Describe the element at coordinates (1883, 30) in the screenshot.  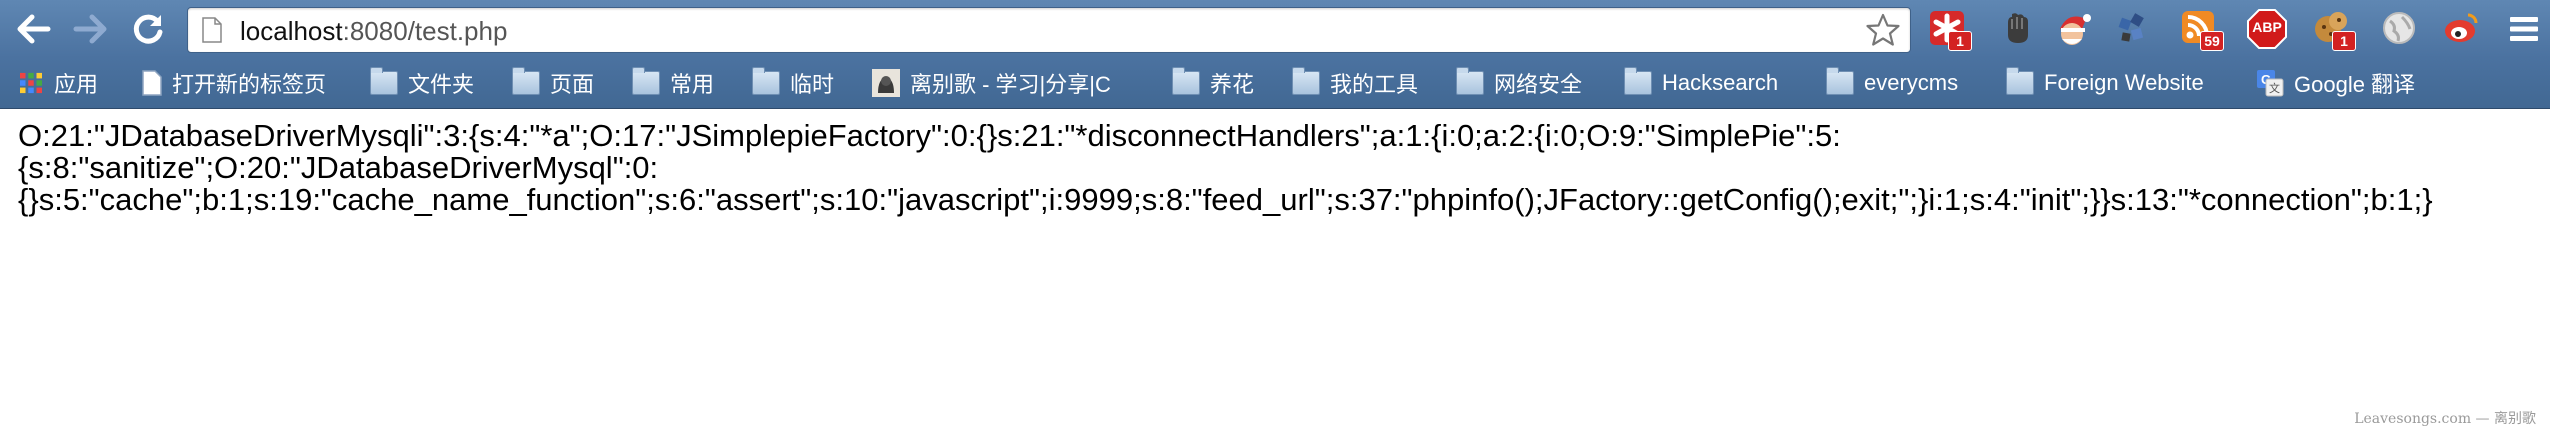
I see `bookmark-star-icon` at that location.